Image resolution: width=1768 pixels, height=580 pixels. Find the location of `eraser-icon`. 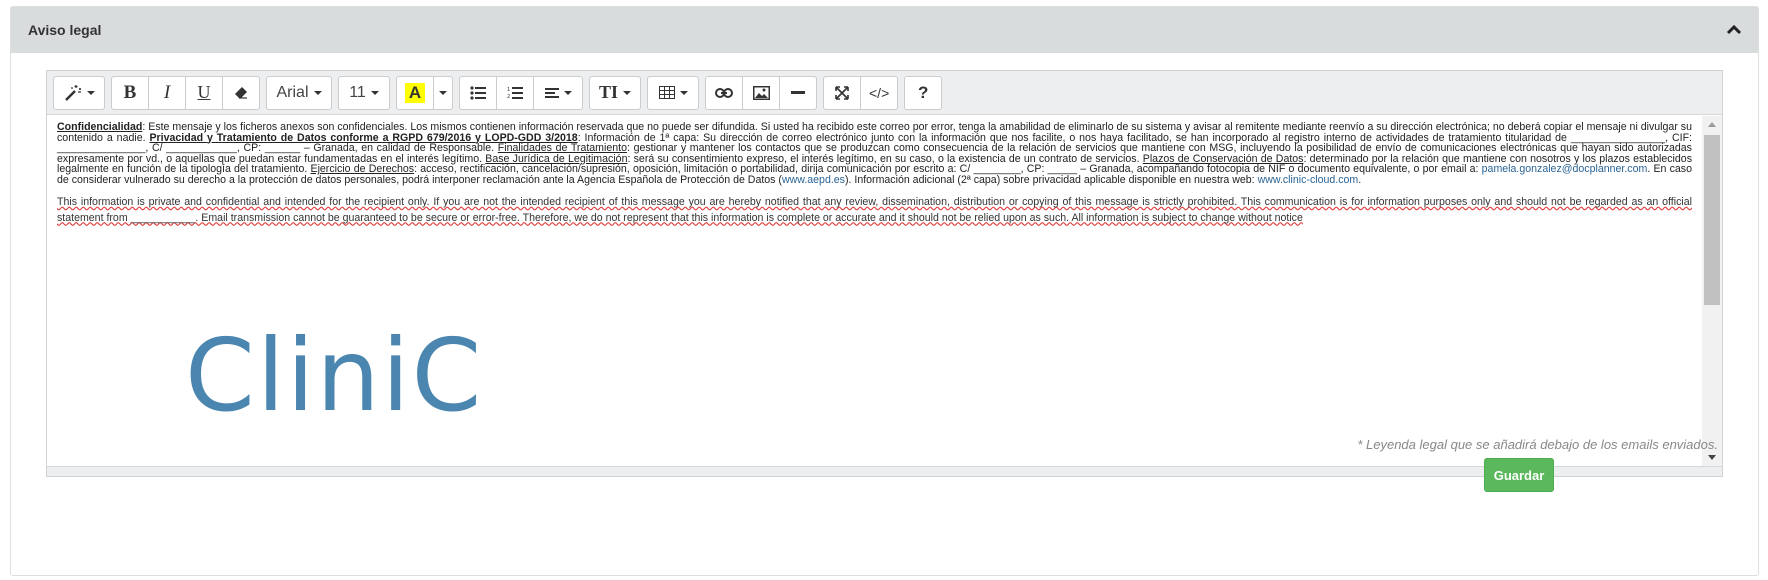

eraser-icon is located at coordinates (241, 92).